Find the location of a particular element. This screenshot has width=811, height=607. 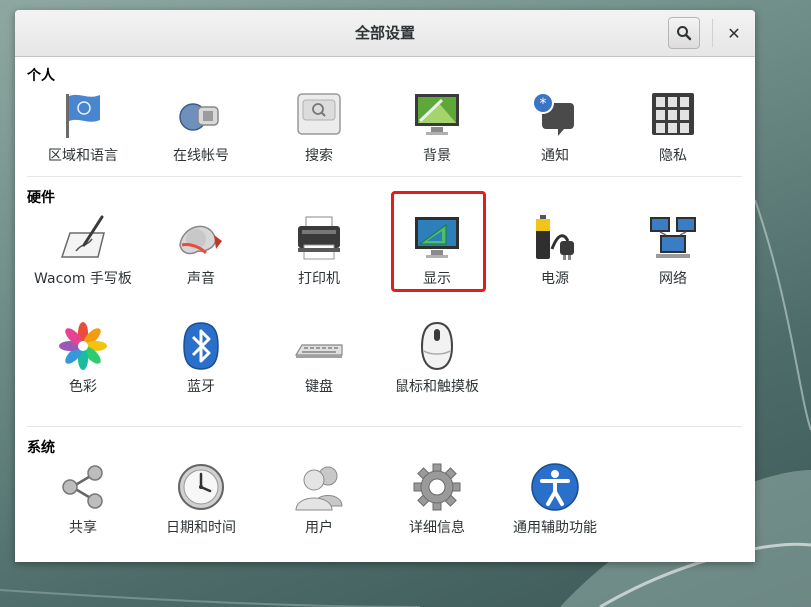

section-title-hardware: 硬件 is located at coordinates (41, 198).